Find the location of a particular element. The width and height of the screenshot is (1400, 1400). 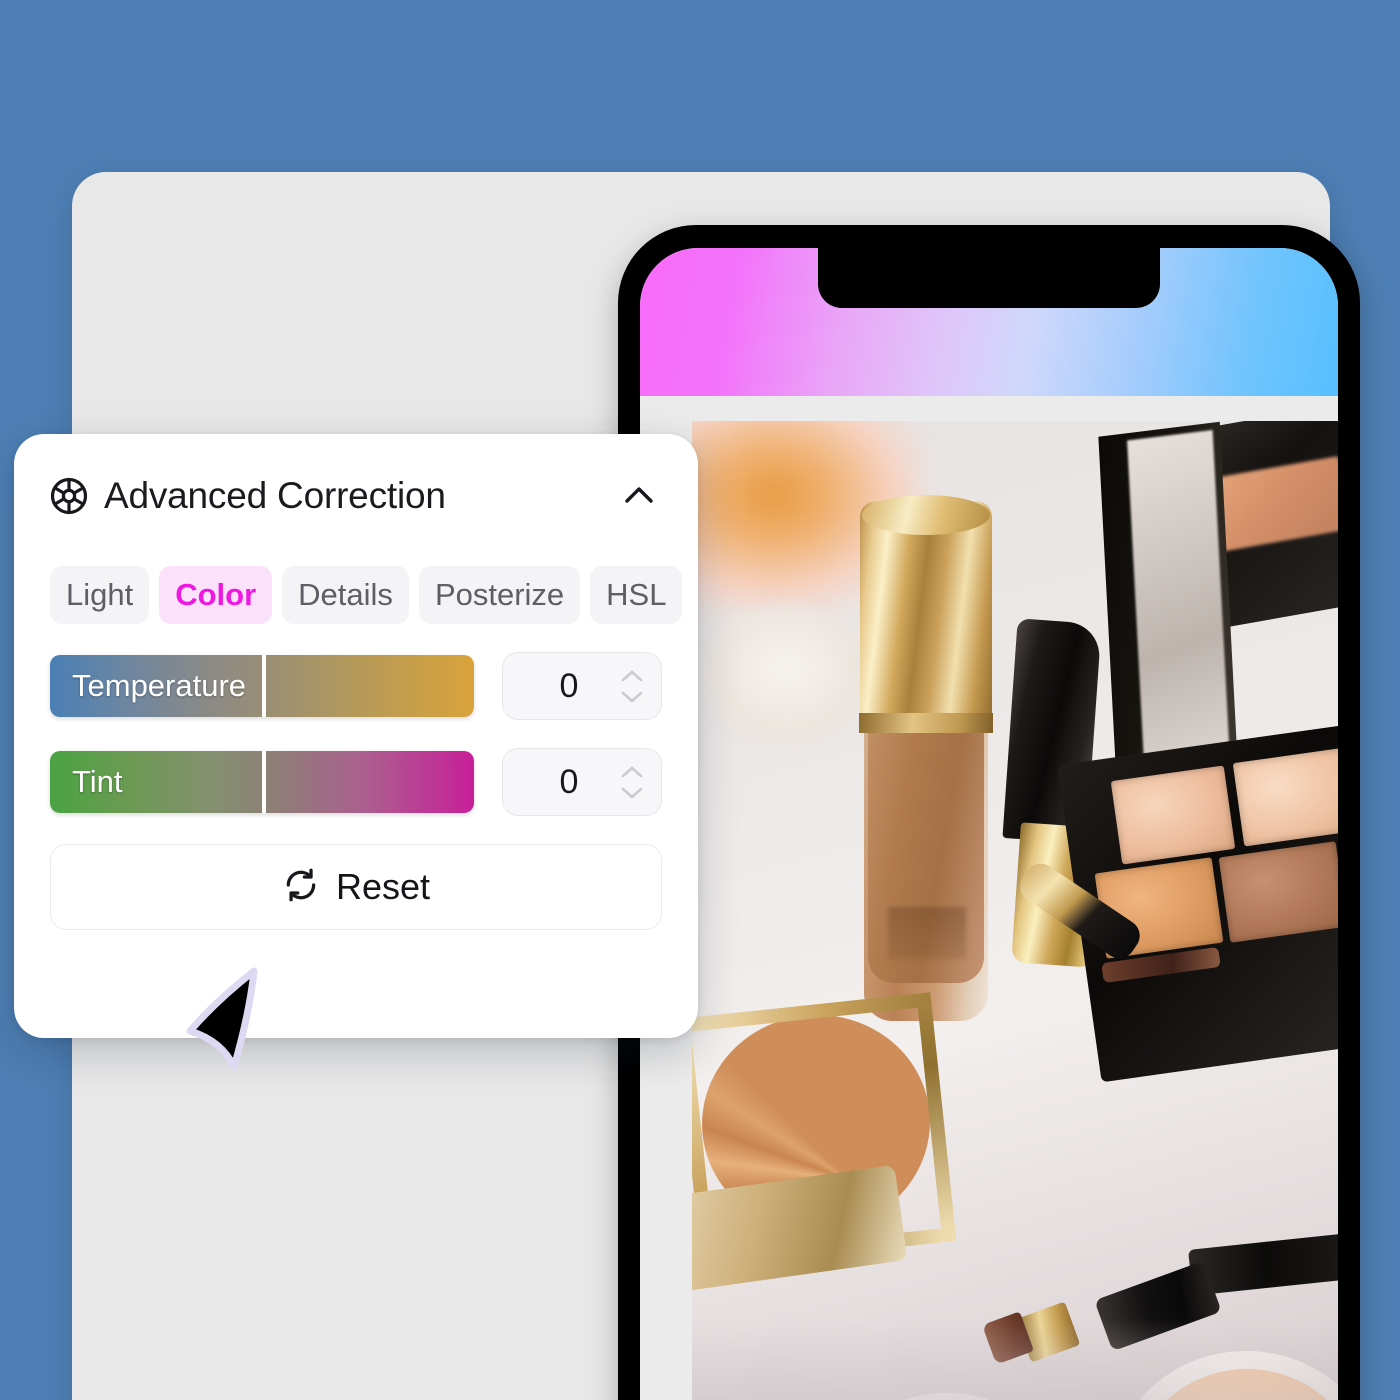

photo-bokeh-white is located at coordinates (787, 676).